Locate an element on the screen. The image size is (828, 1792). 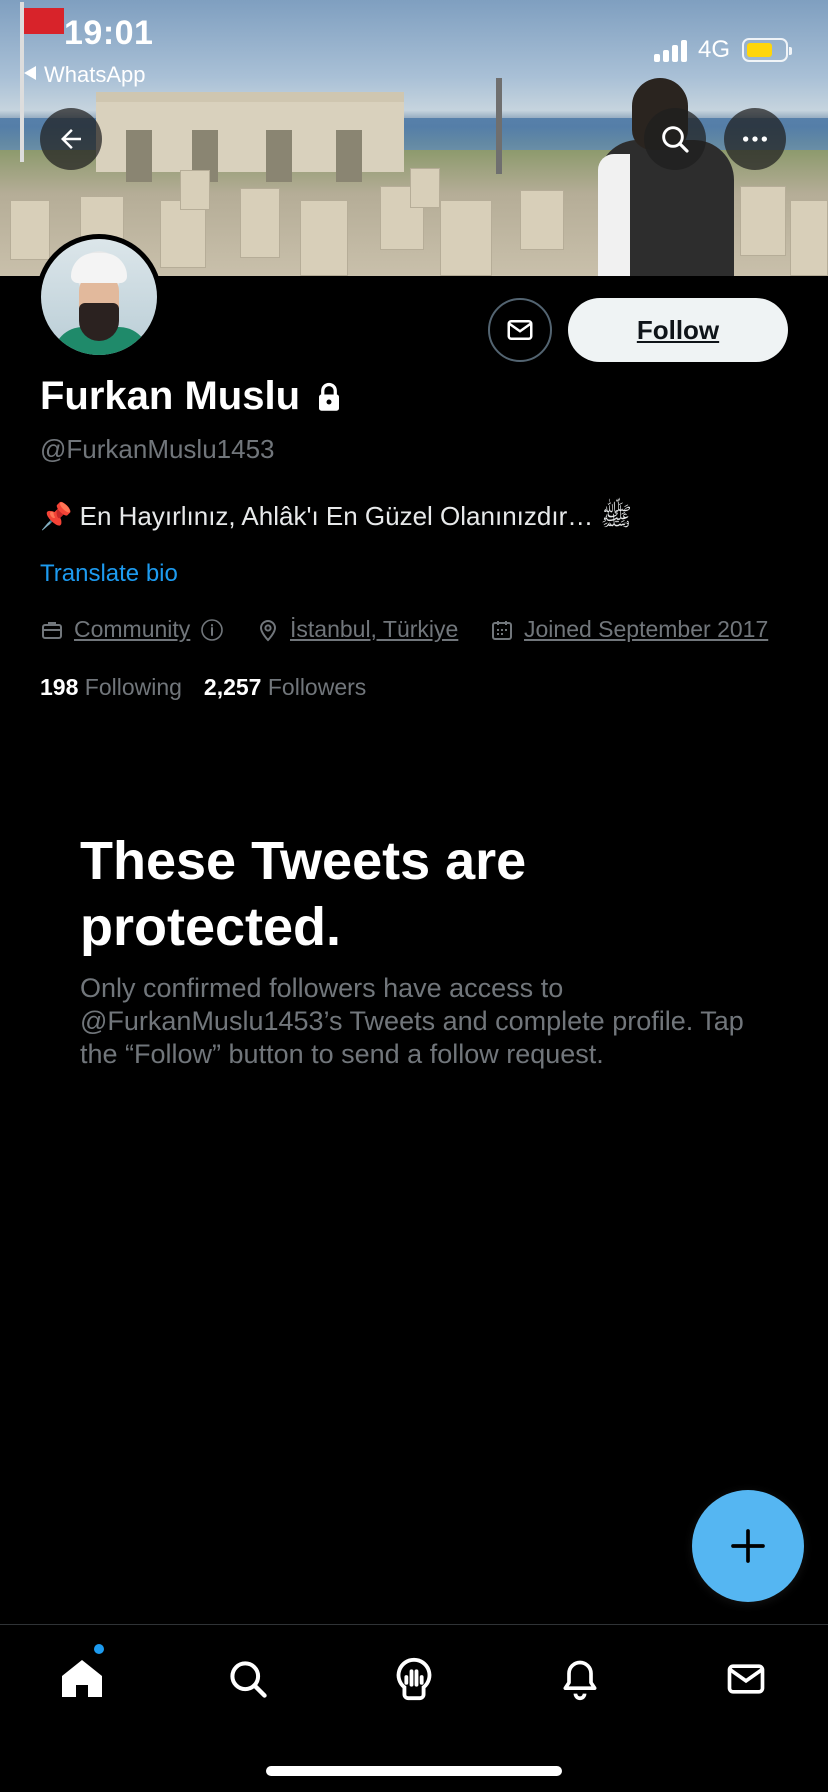
tab-notifications is located at coordinates (580, 1679).